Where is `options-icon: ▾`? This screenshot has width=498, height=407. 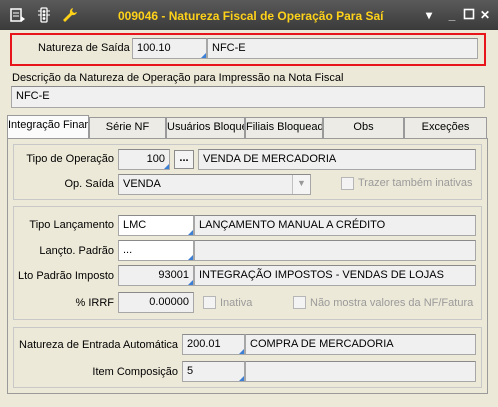
options-icon: ▾ is located at coordinates (429, 15).